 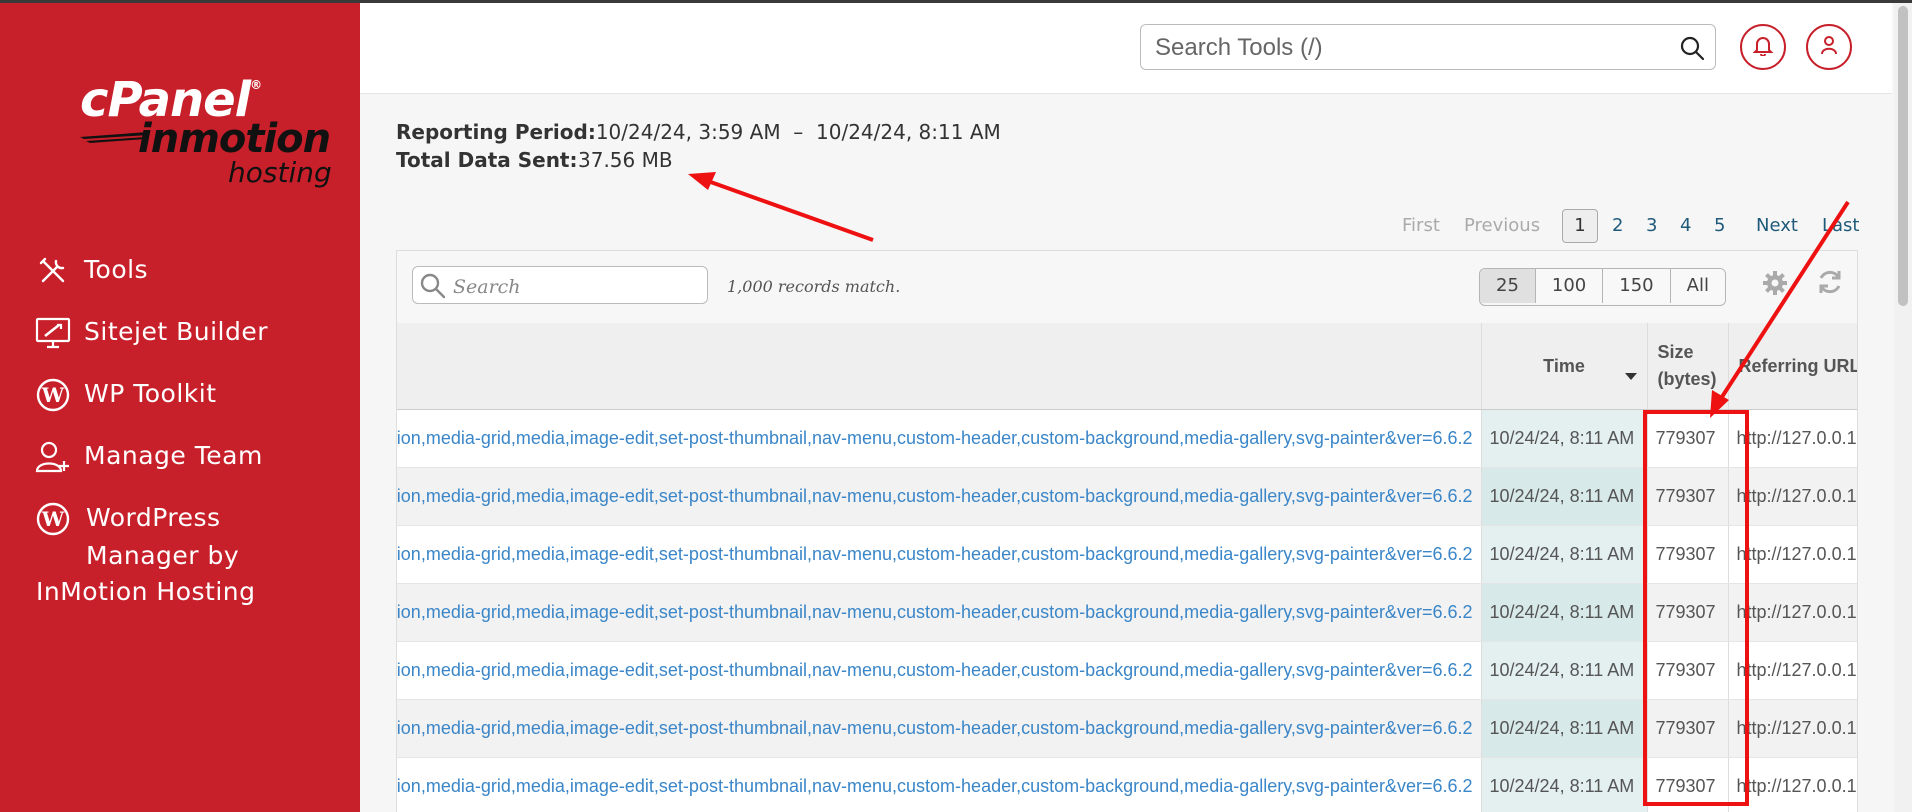 I want to click on pager-first: First, so click(x=1421, y=226).